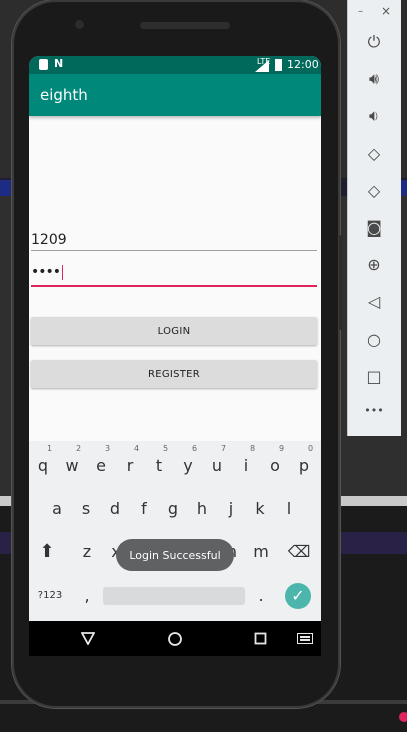 This screenshot has height=732, width=407. What do you see at coordinates (50, 596) in the screenshot?
I see `symbols-key: ?123` at bounding box center [50, 596].